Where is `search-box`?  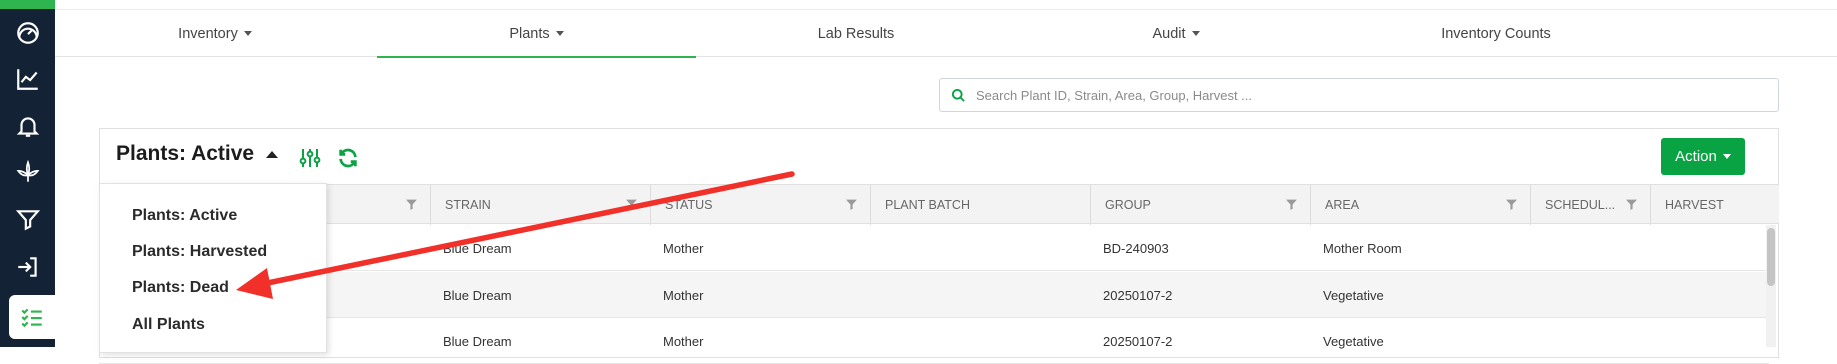
search-box is located at coordinates (1359, 95).